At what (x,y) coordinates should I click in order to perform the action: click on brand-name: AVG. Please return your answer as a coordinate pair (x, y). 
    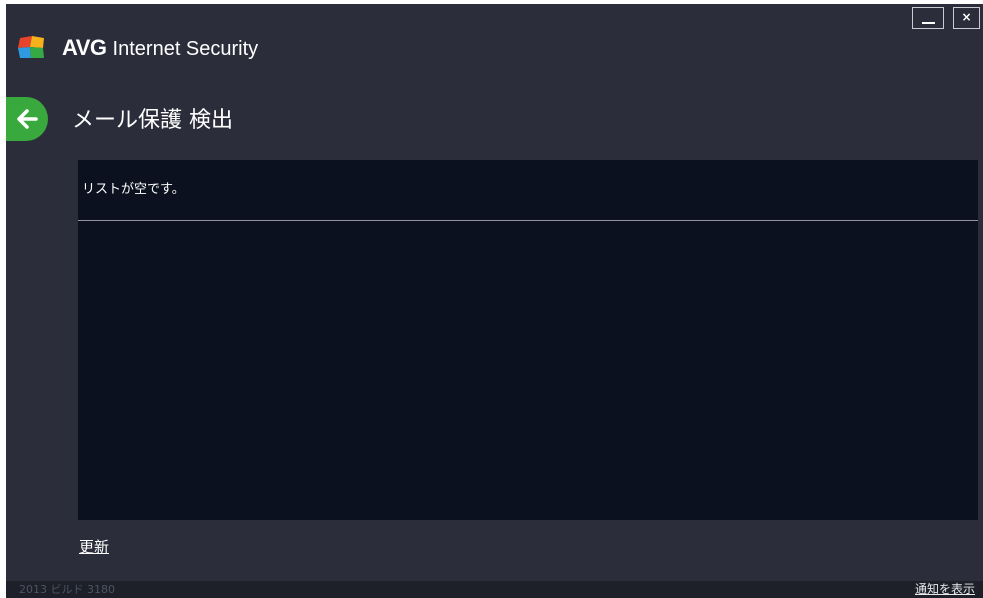
    Looking at the image, I should click on (84, 47).